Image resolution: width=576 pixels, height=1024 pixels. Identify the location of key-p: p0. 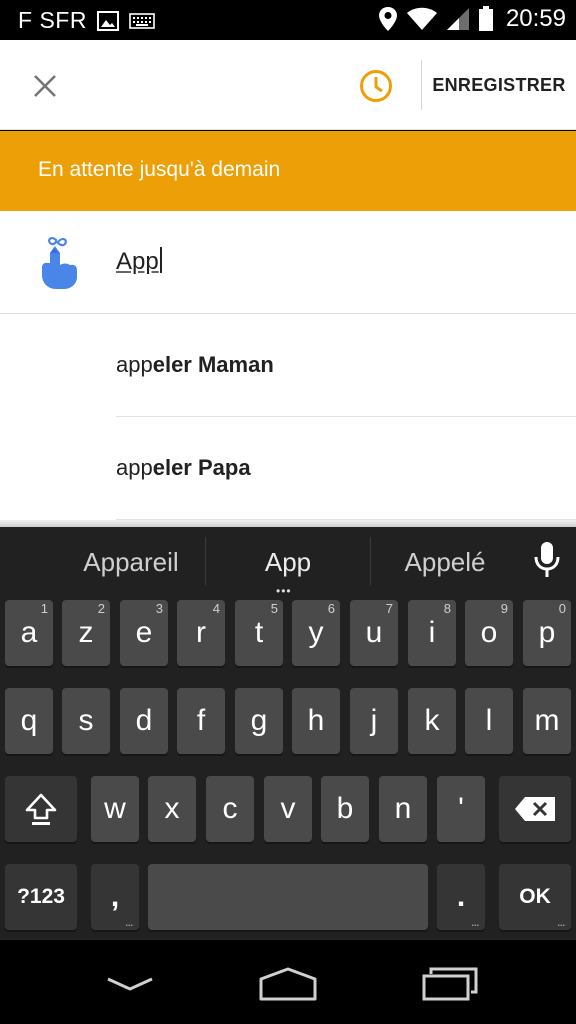
(547, 633).